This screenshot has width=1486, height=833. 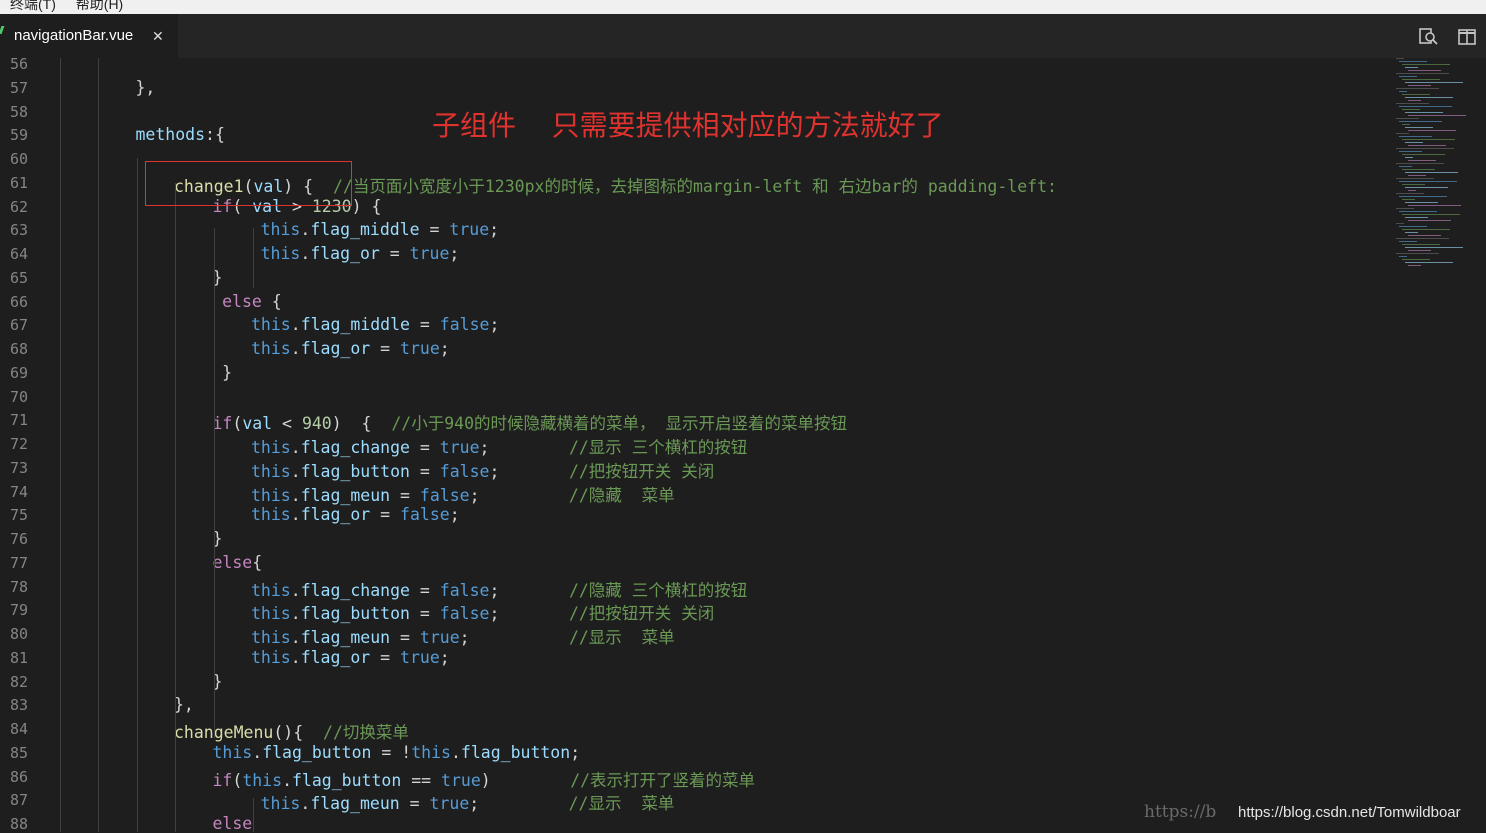 What do you see at coordinates (421, 780) in the screenshot?
I see `code-token: ==` at bounding box center [421, 780].